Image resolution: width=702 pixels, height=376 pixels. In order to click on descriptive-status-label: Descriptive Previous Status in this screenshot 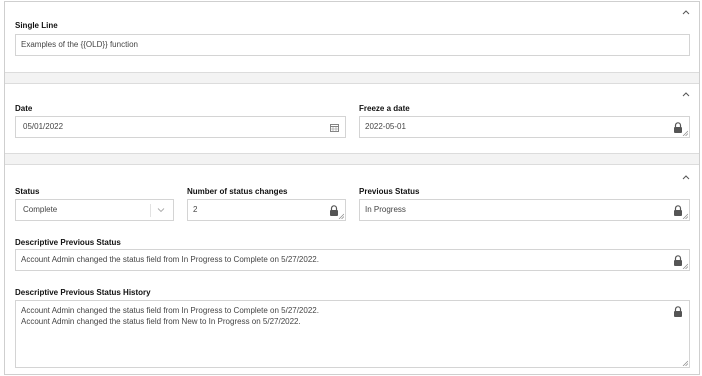, I will do `click(68, 242)`.